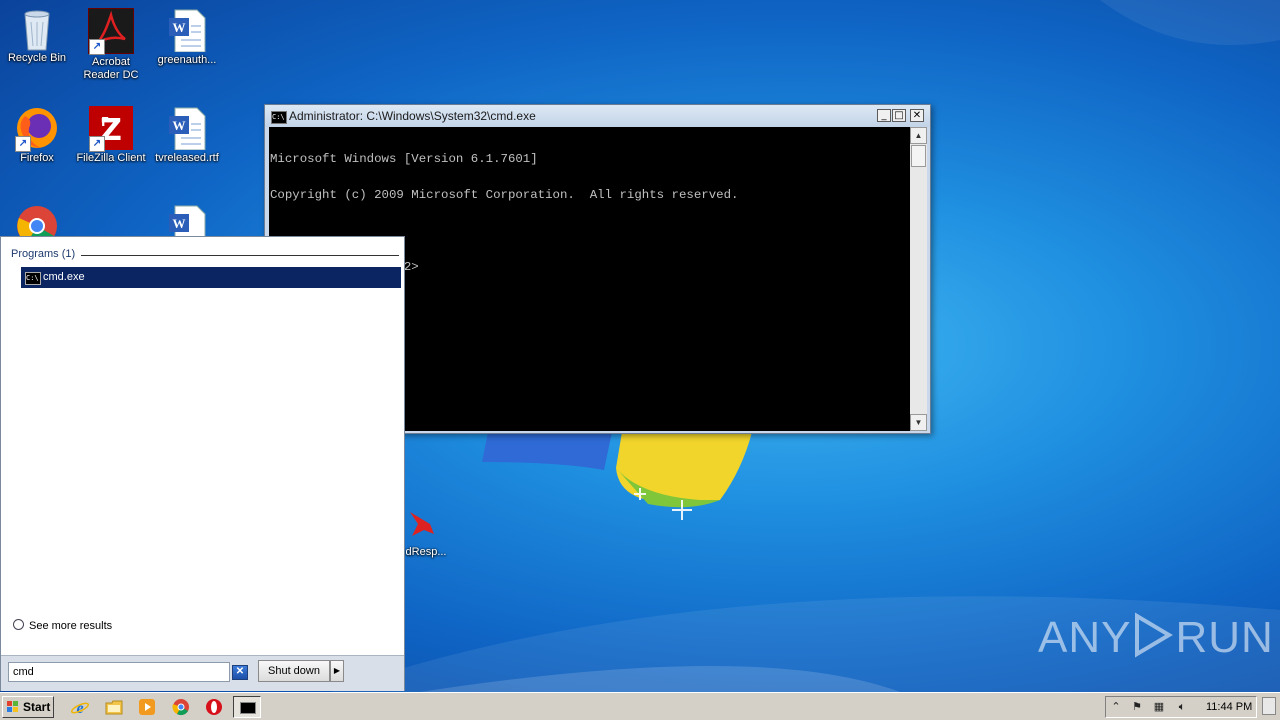 This screenshot has width=1280, height=720. What do you see at coordinates (1269, 706) in the screenshot?
I see `show-desktop-button` at bounding box center [1269, 706].